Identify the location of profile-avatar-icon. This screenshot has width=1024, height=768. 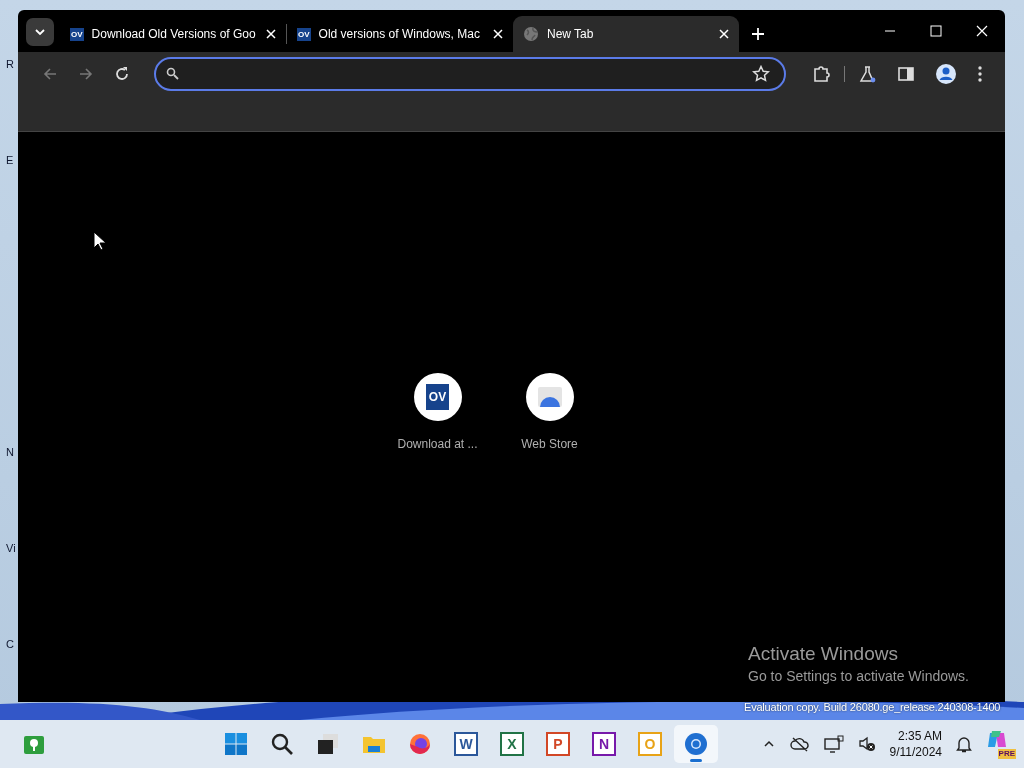
(946, 73).